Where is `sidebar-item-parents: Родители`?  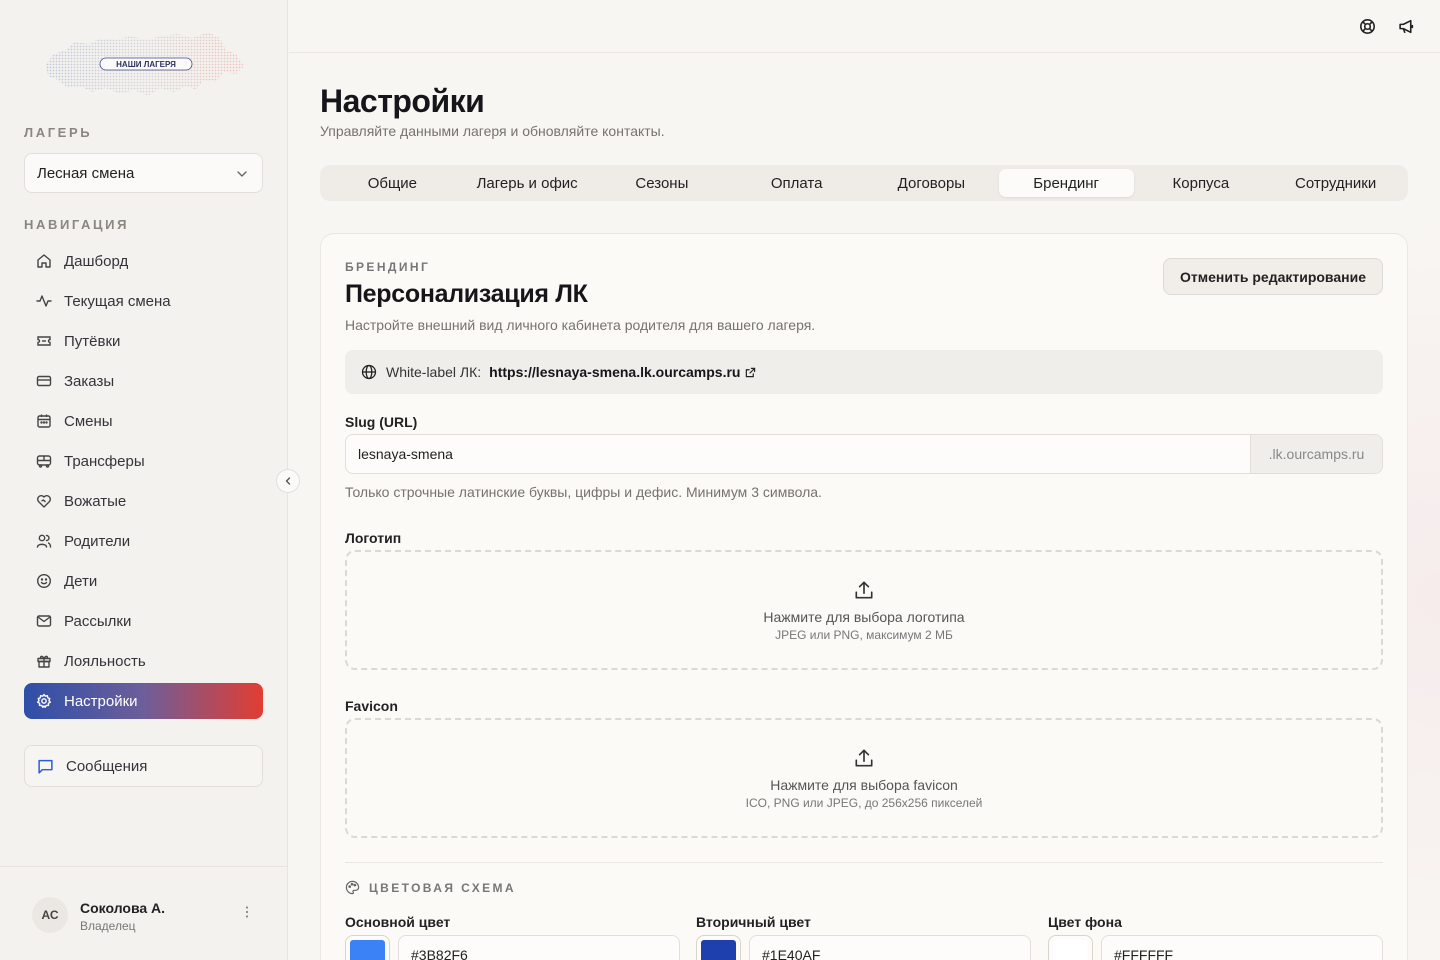
sidebar-item-parents: Родители is located at coordinates (143, 541).